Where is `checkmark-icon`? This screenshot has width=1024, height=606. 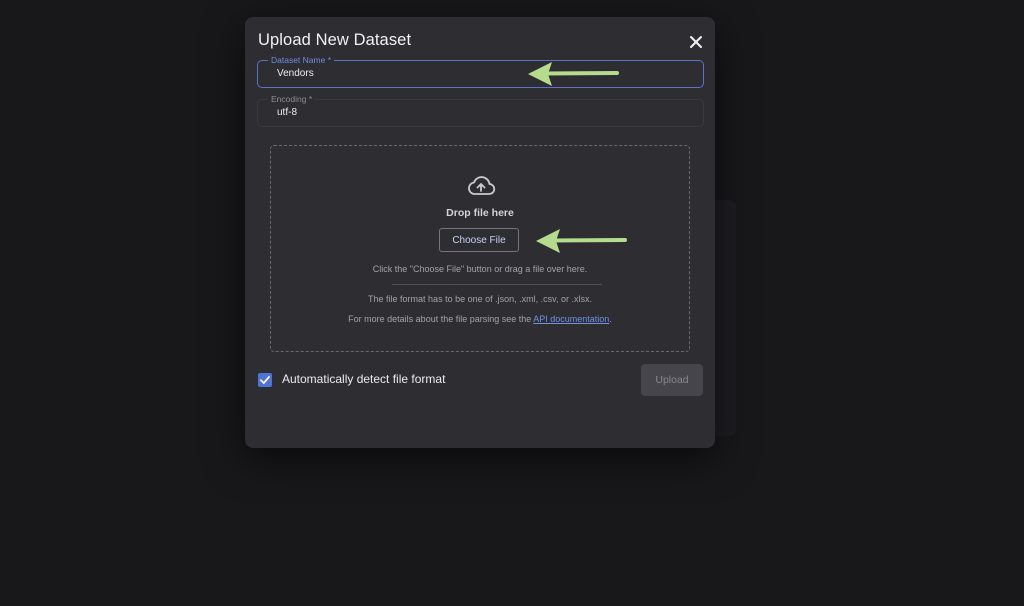
checkmark-icon is located at coordinates (265, 380).